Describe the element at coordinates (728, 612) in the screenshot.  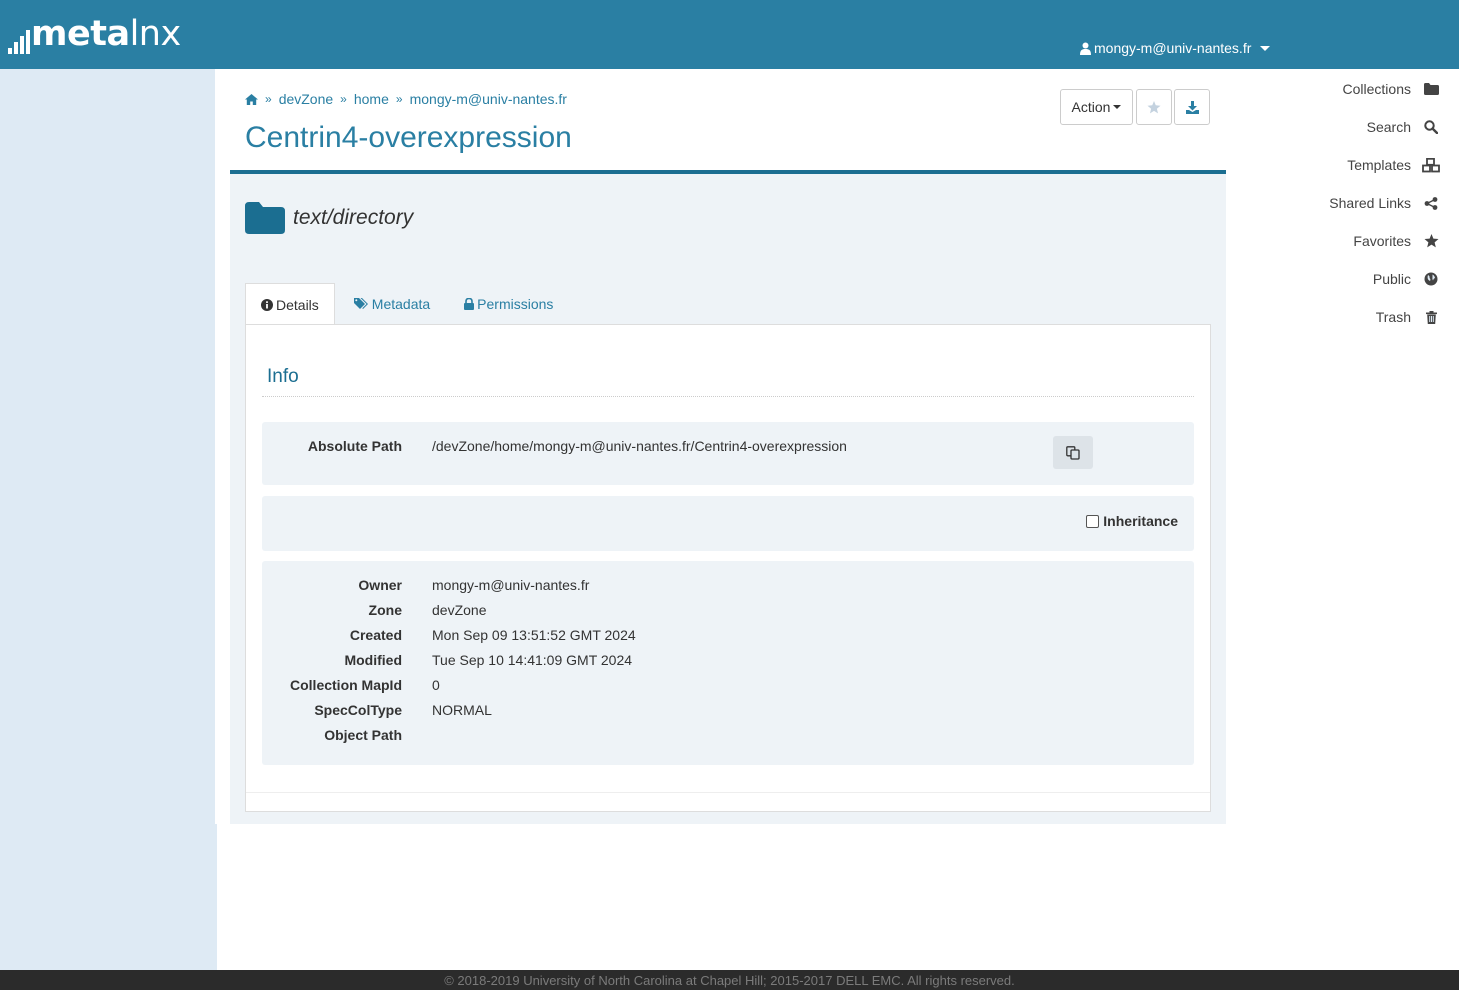
I see `property-row: Zone devZone` at that location.